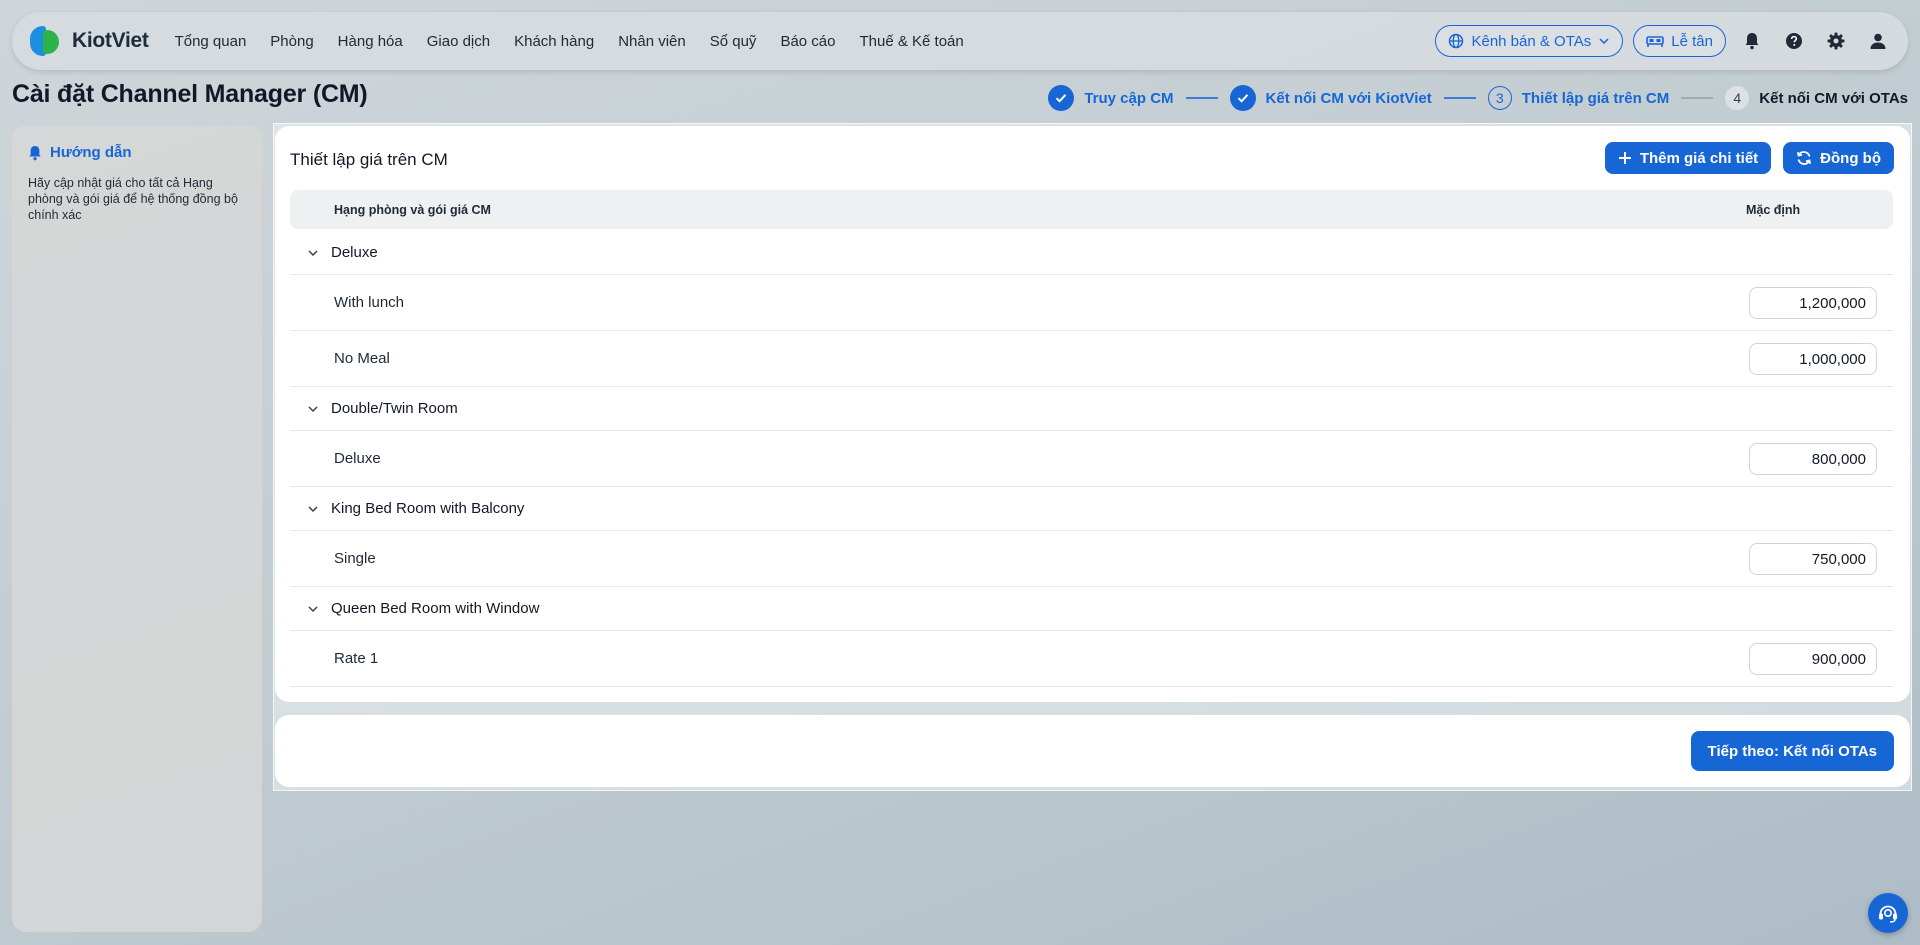 Image resolution: width=1920 pixels, height=945 pixels. Describe the element at coordinates (412, 209) in the screenshot. I see `column-header-room-rate: Hạng phòng và gói giá CM` at that location.